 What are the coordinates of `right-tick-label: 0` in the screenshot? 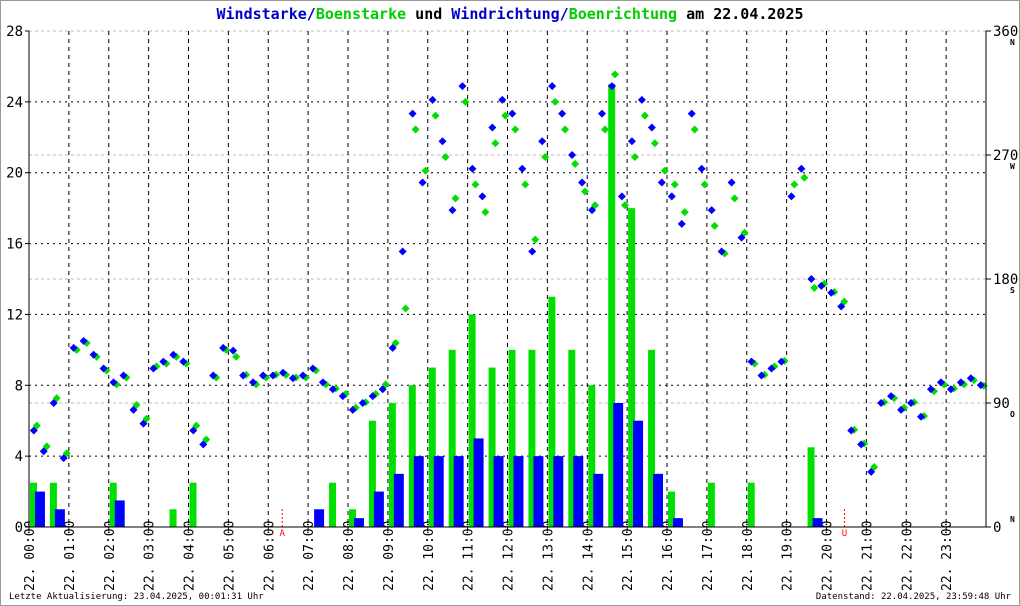 It's located at (997, 528).